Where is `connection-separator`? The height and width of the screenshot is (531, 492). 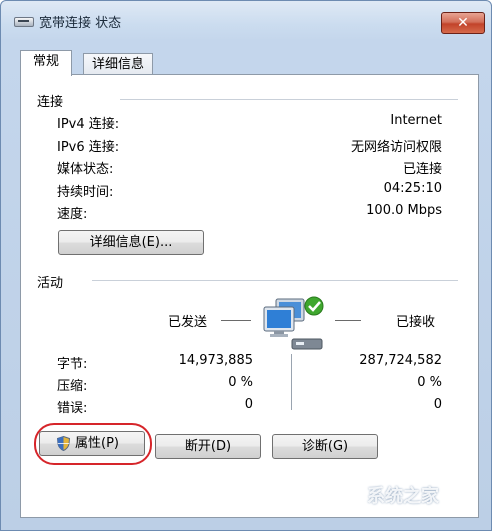 connection-separator is located at coordinates (289, 99).